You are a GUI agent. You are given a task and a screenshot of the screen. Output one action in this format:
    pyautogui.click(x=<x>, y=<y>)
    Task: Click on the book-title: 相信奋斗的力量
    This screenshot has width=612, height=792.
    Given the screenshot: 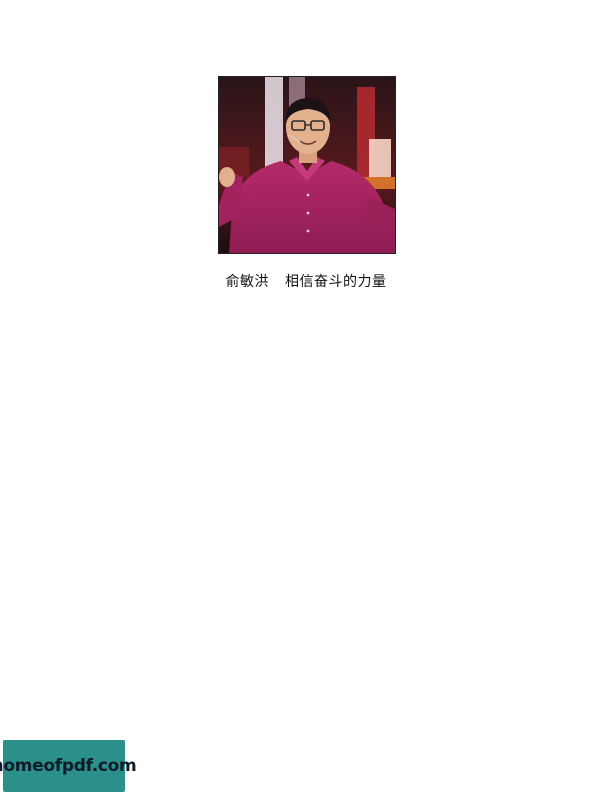 What is the action you would take?
    pyautogui.click(x=336, y=282)
    